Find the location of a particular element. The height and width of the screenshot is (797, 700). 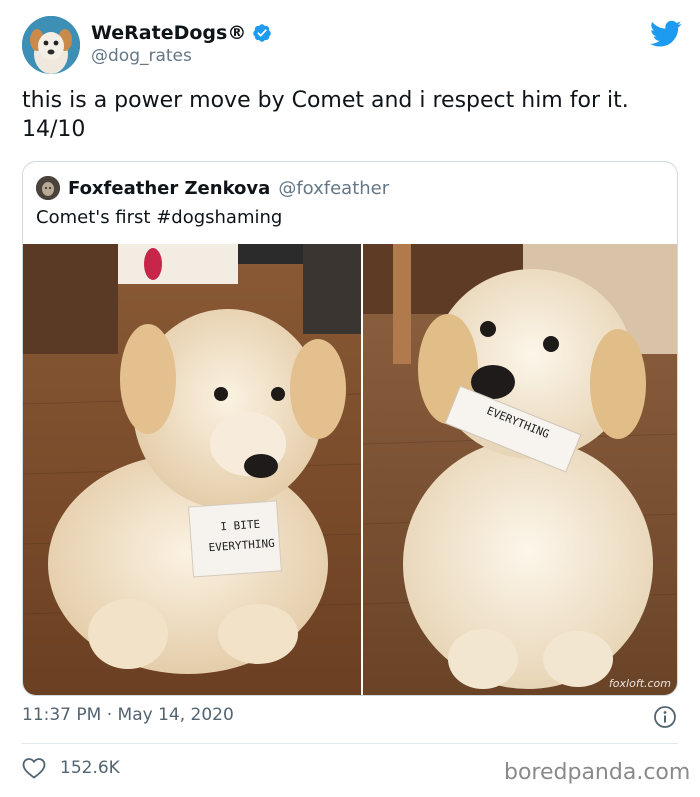

like-count: 152.6K is located at coordinates (90, 768).